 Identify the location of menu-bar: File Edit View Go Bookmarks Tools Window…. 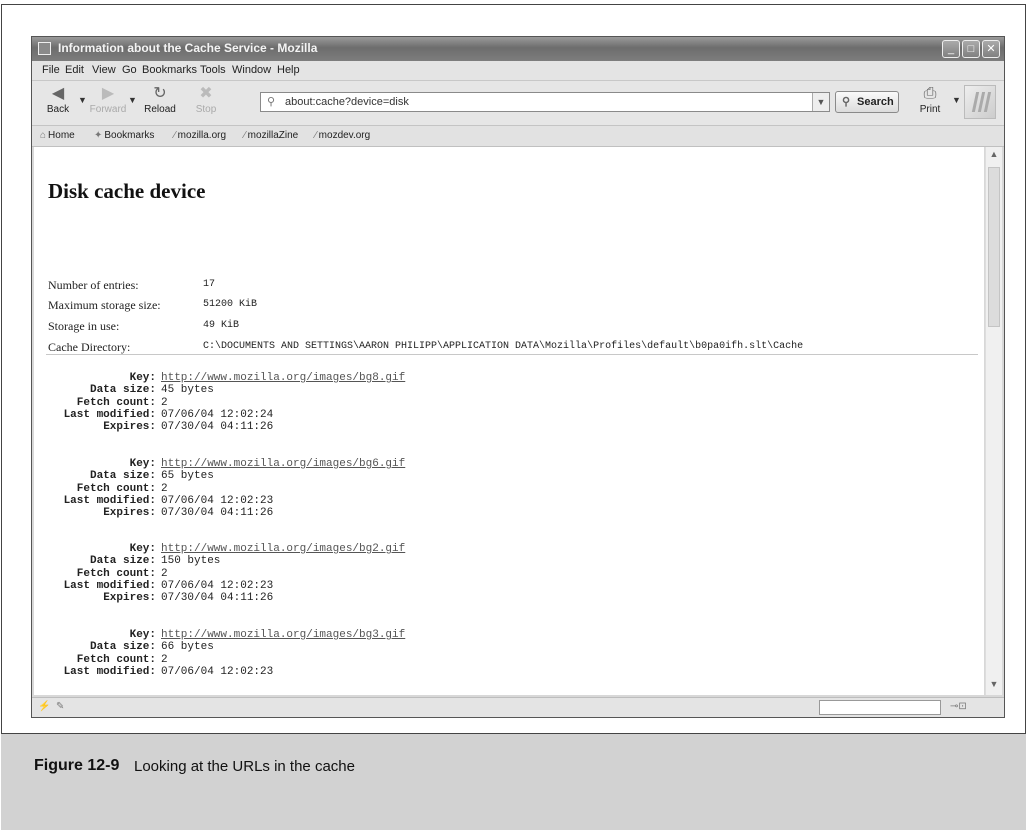
(518, 71).